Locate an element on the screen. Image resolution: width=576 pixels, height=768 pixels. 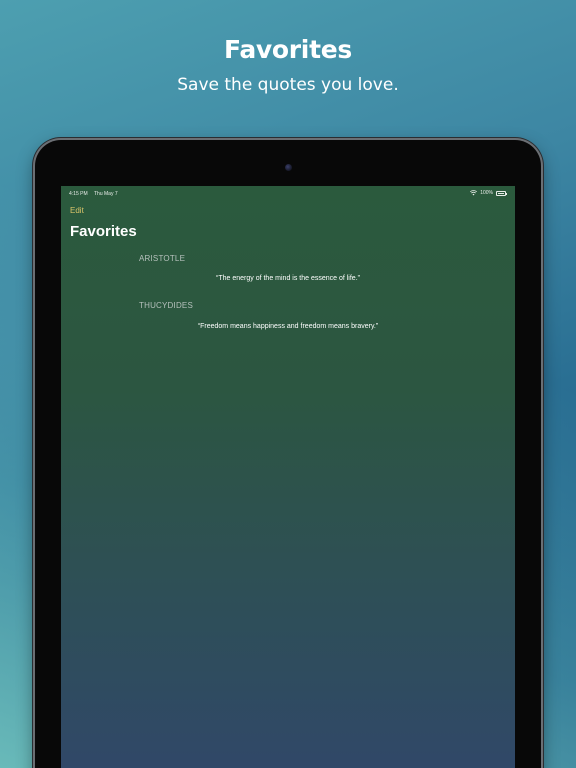
front-camera-icon is located at coordinates (288, 167).